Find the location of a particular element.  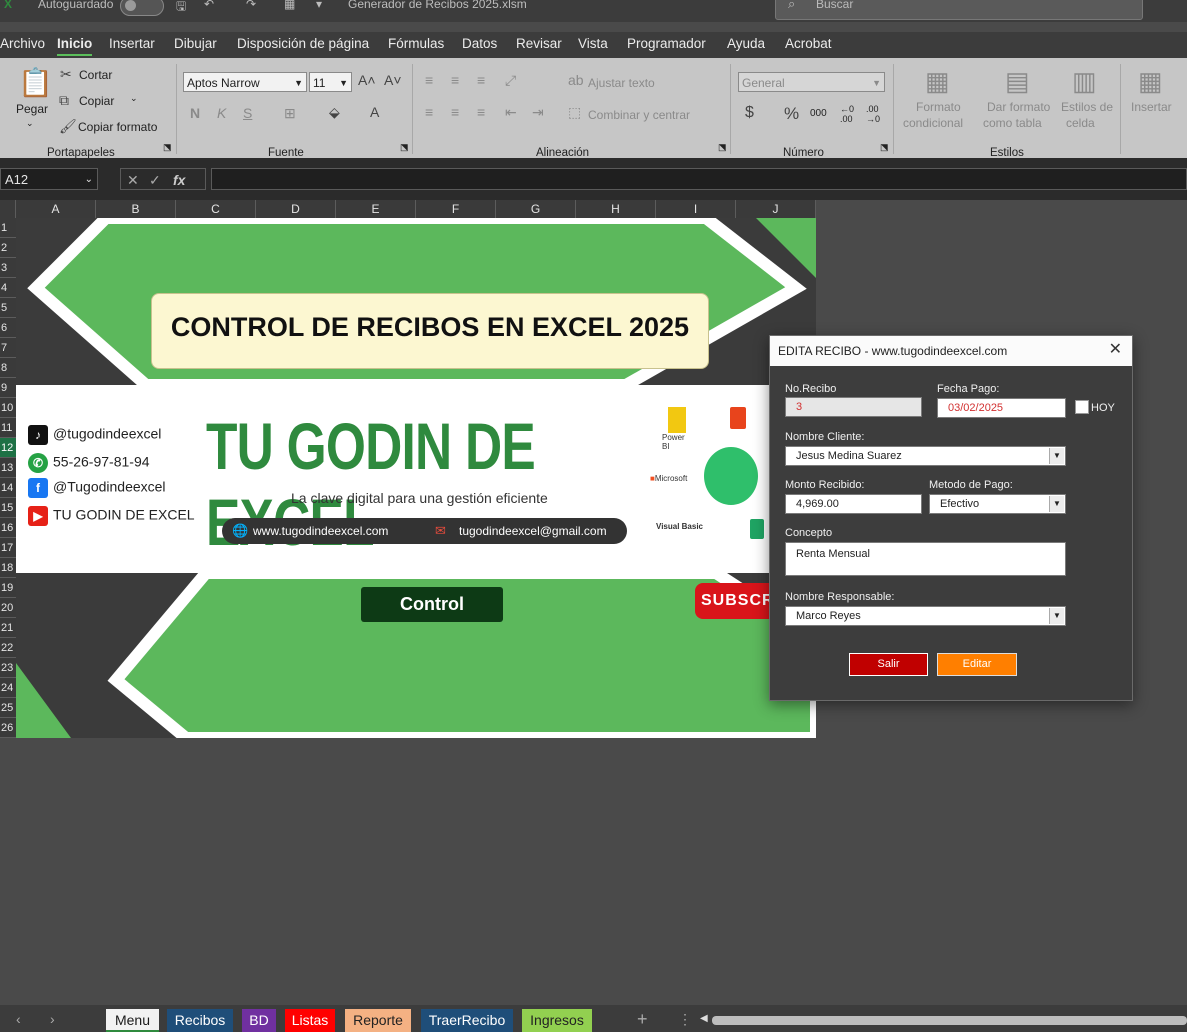

row-header: 25 is located at coordinates (8, 708).